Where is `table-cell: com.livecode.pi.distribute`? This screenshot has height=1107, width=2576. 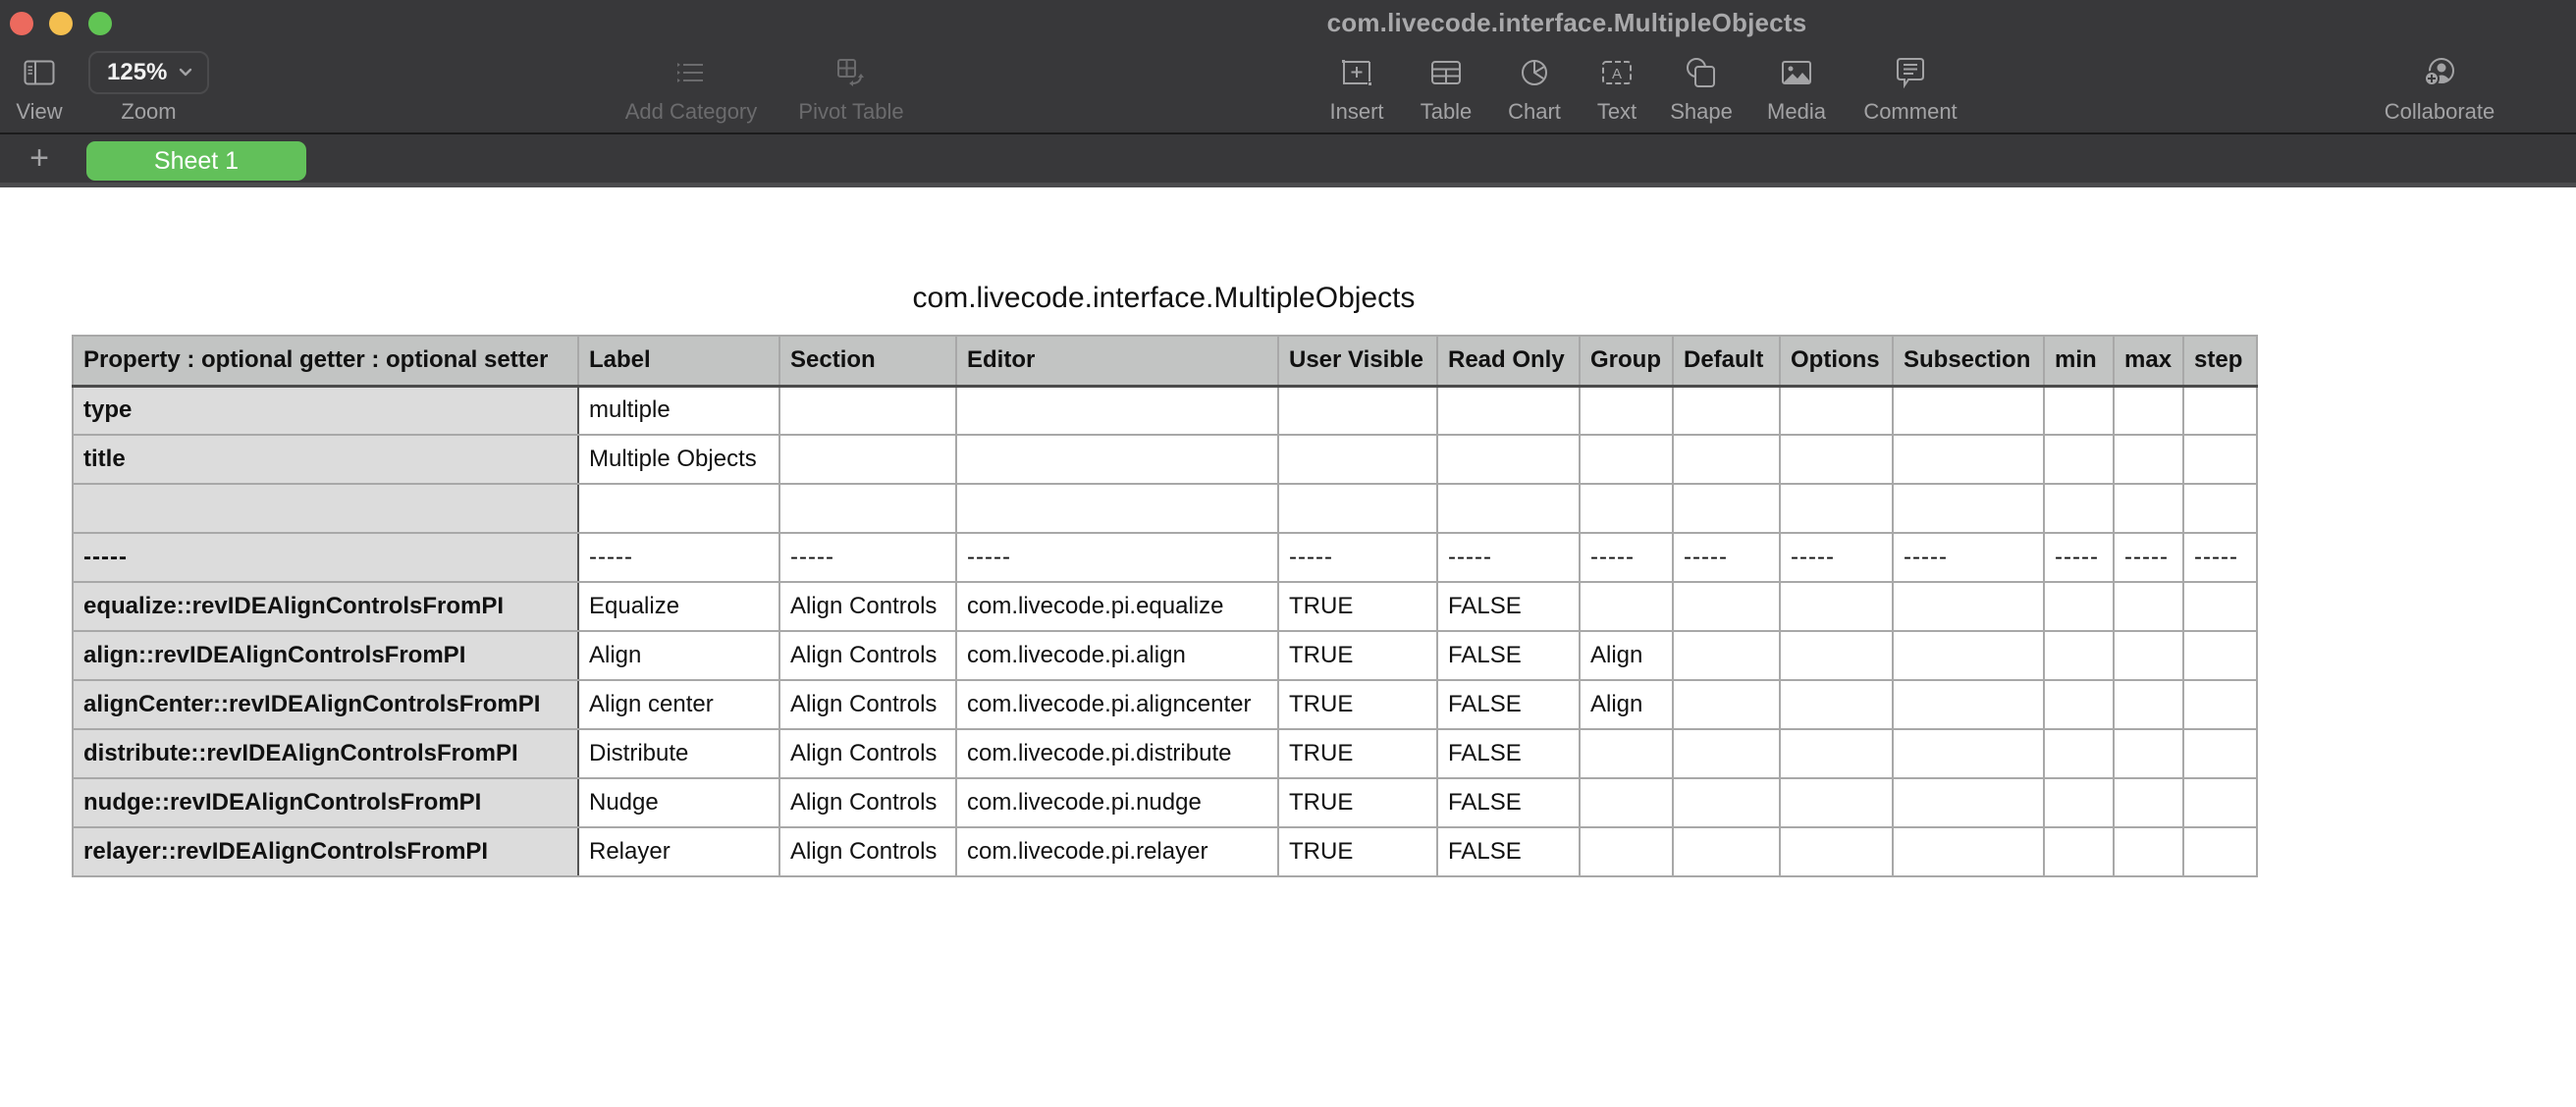 table-cell: com.livecode.pi.distribute is located at coordinates (1117, 754).